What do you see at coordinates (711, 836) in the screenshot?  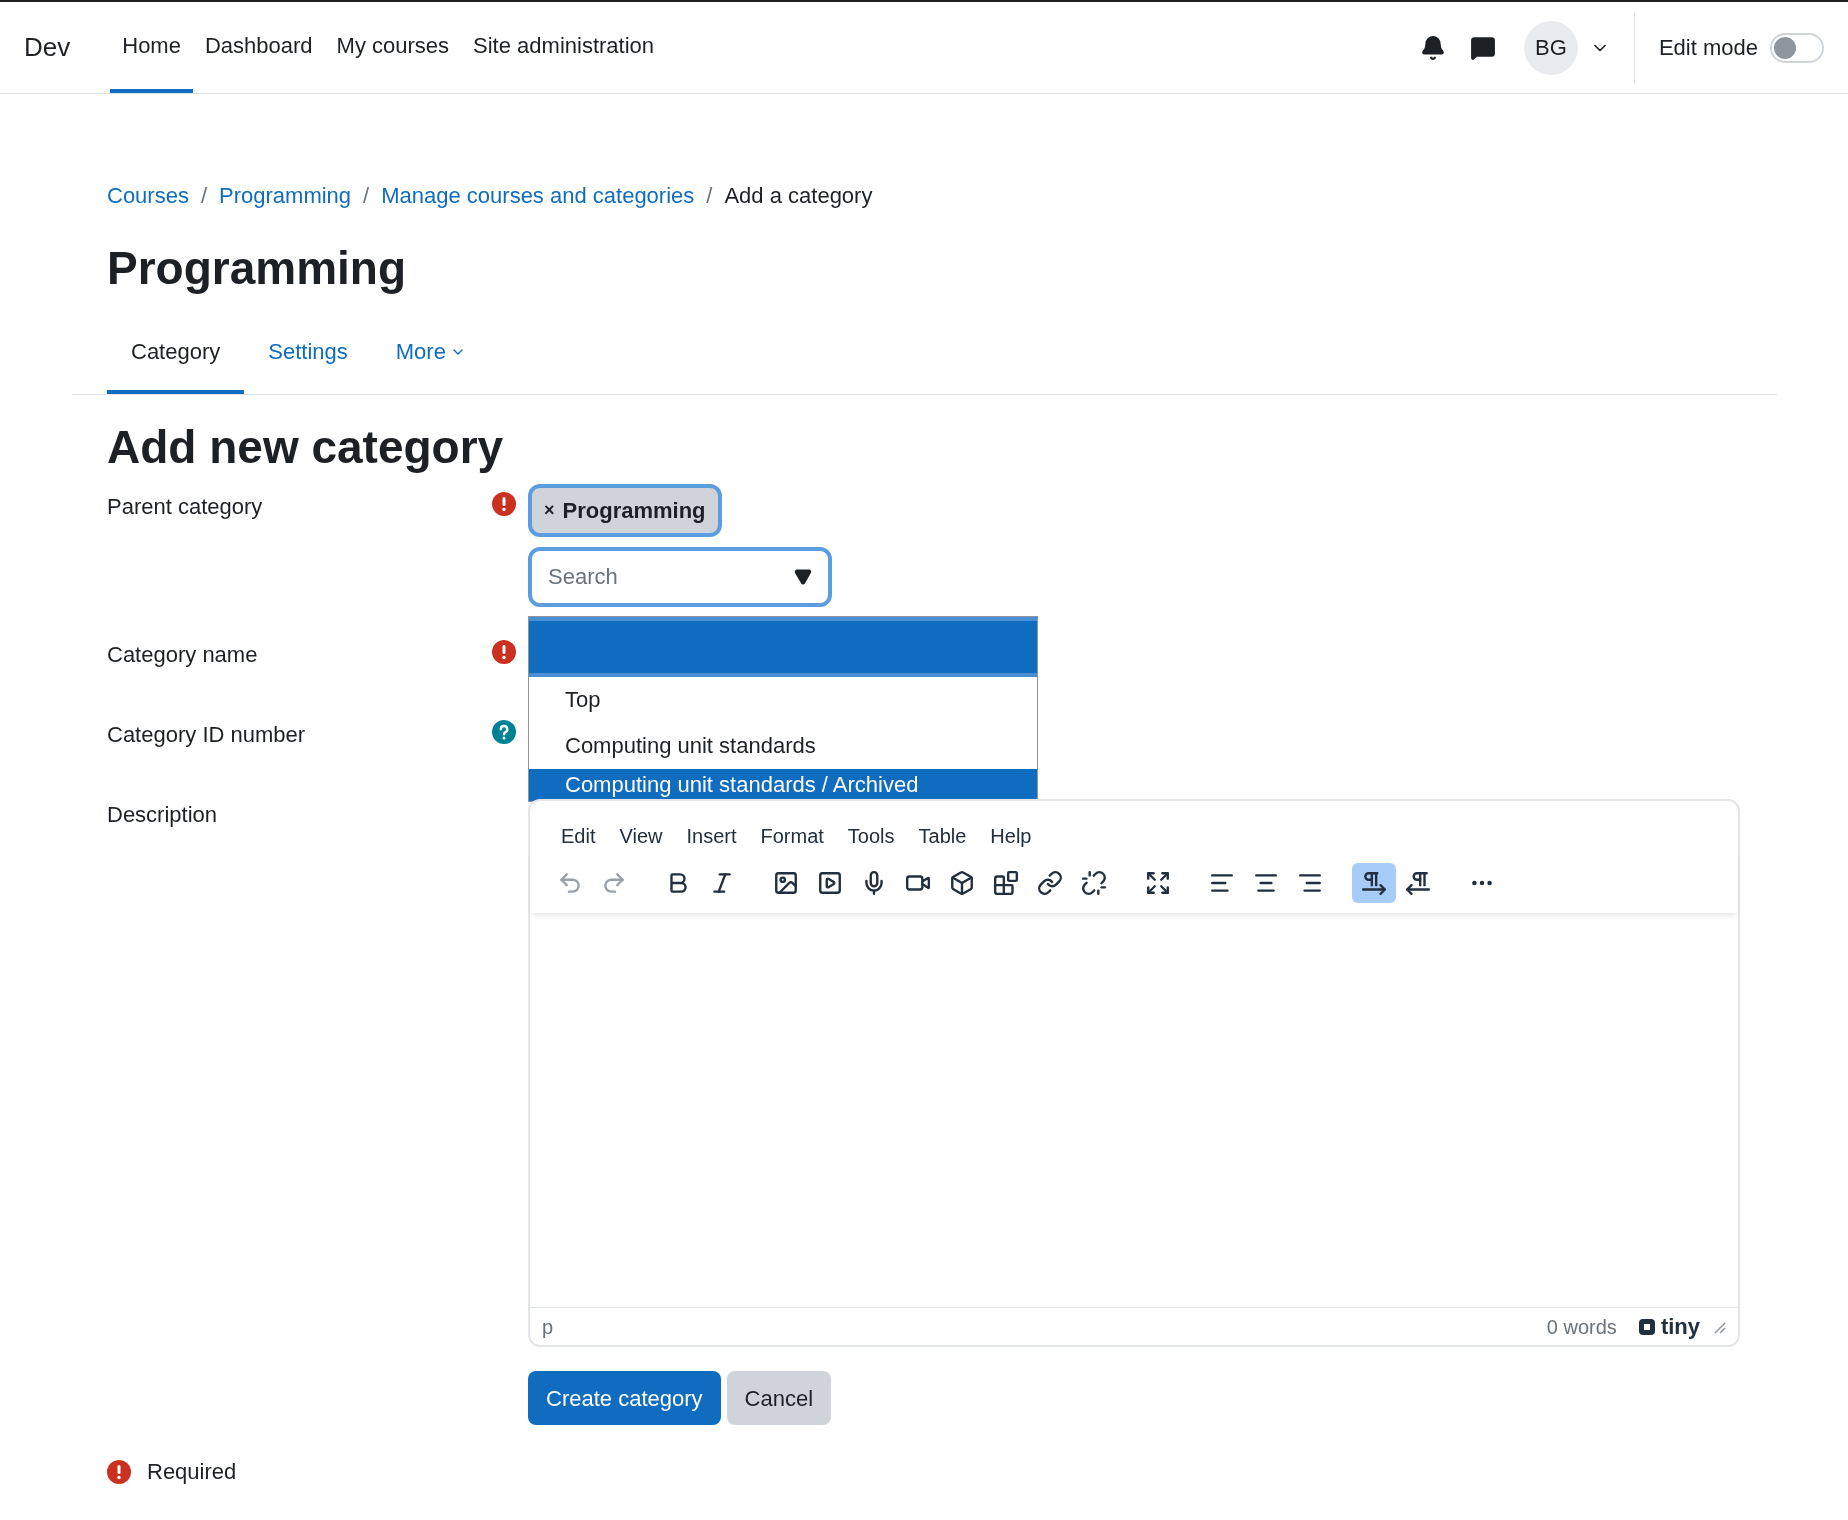 I see `editor-menu-item: Insert` at bounding box center [711, 836].